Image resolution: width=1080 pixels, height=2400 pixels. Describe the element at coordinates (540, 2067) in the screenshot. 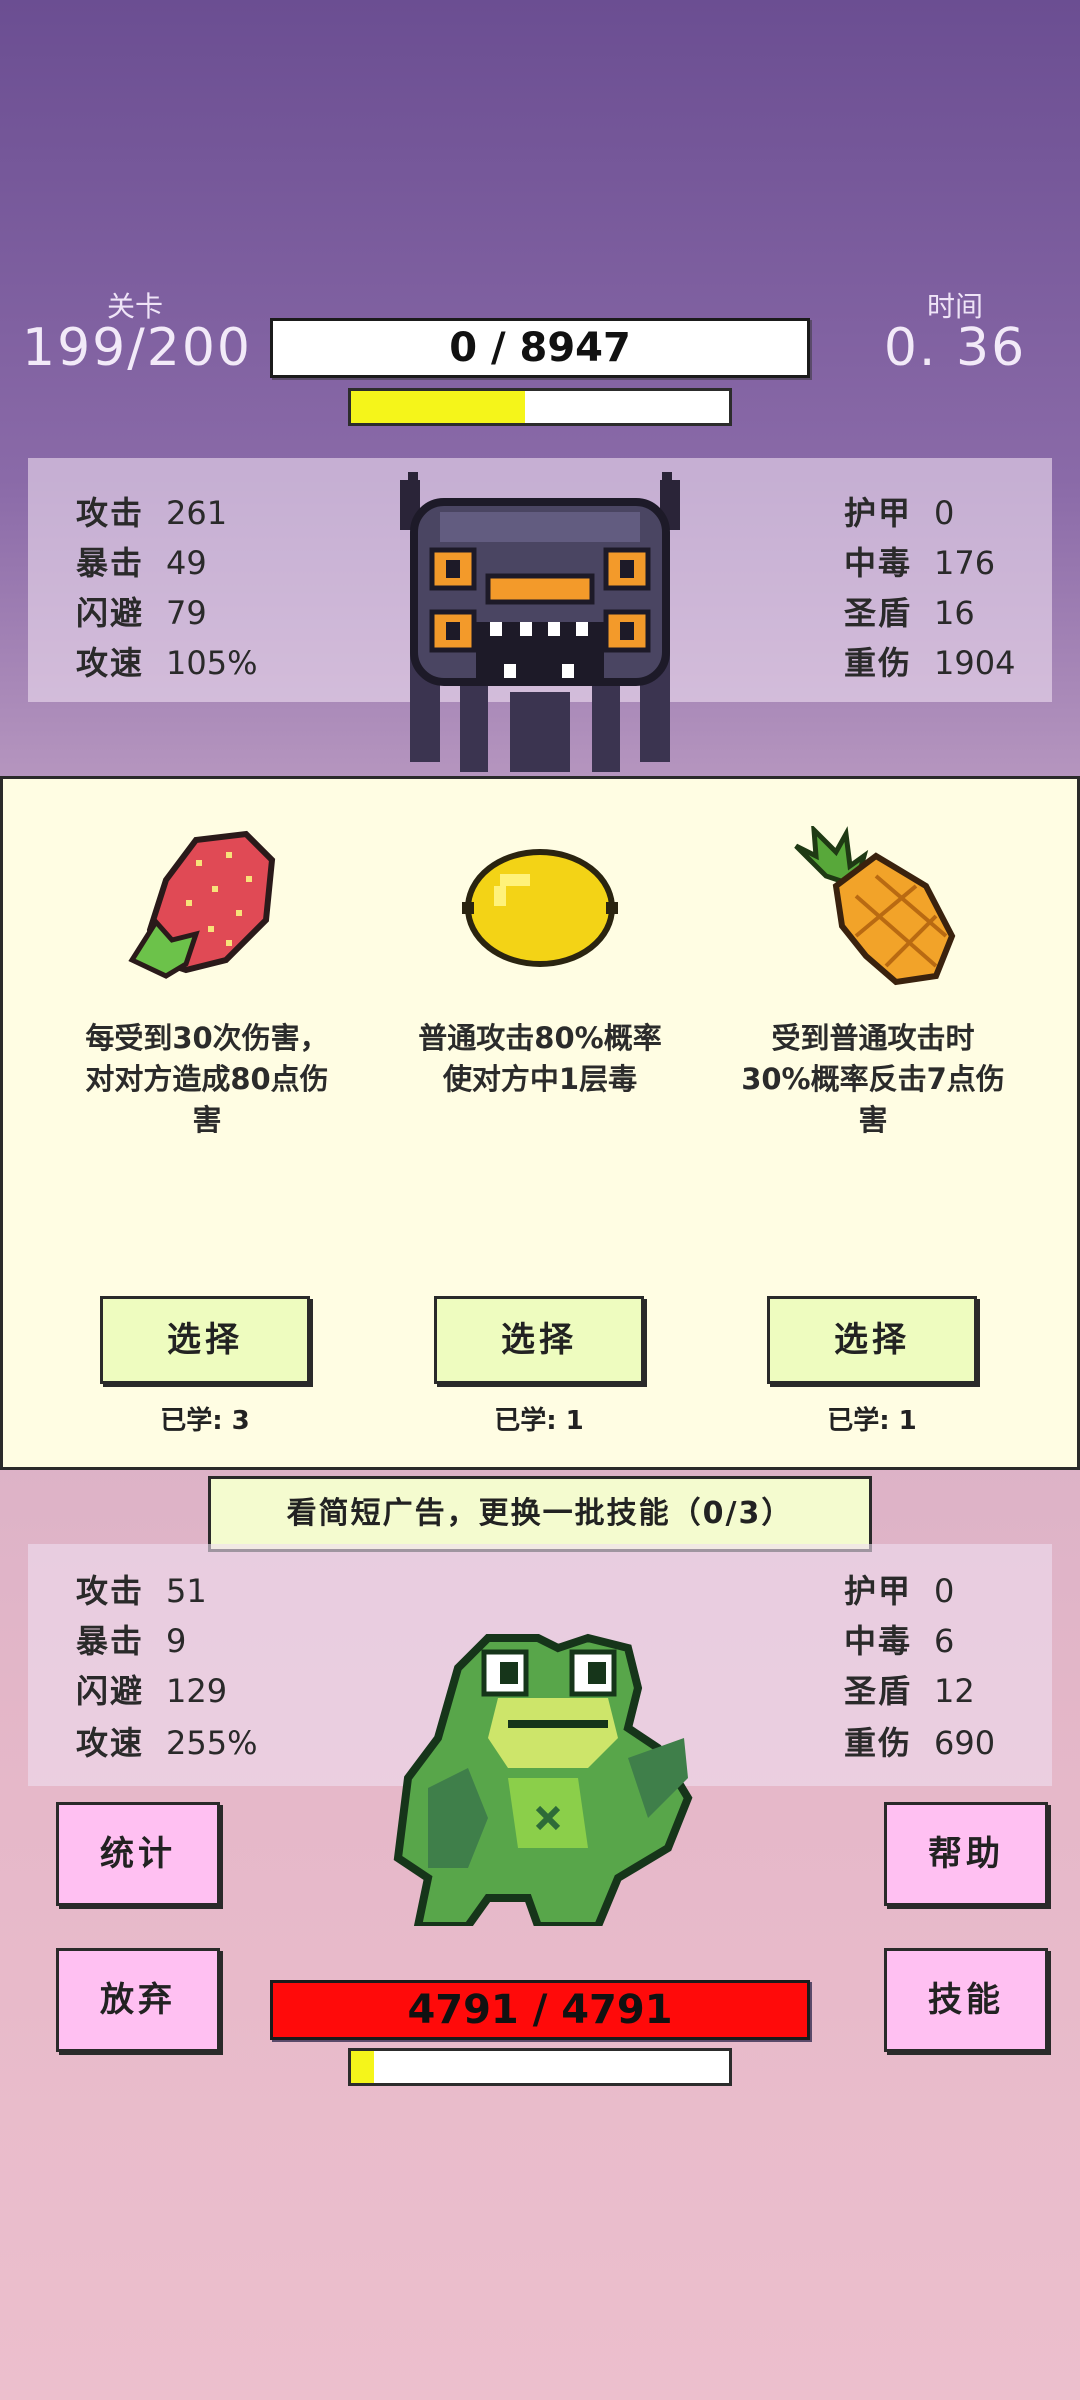

I see `player-xp-bar` at that location.